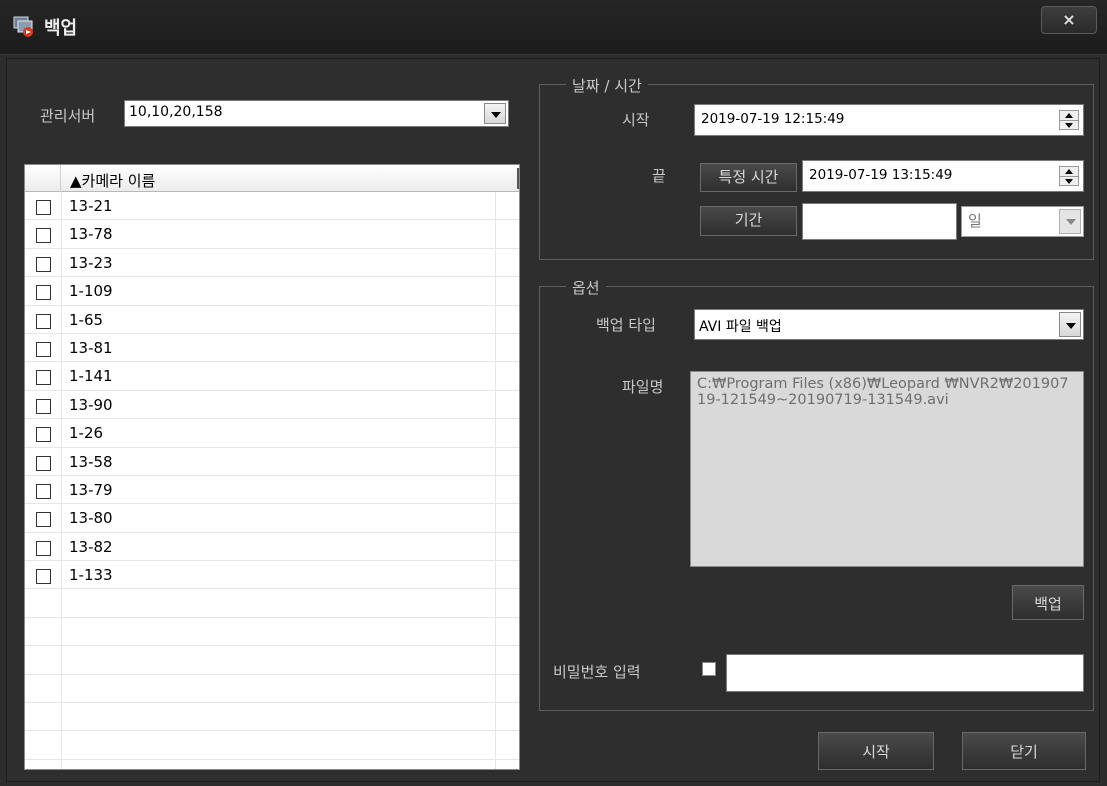  I want to click on backup-type-select: AVI 파일 백업, so click(889, 324).